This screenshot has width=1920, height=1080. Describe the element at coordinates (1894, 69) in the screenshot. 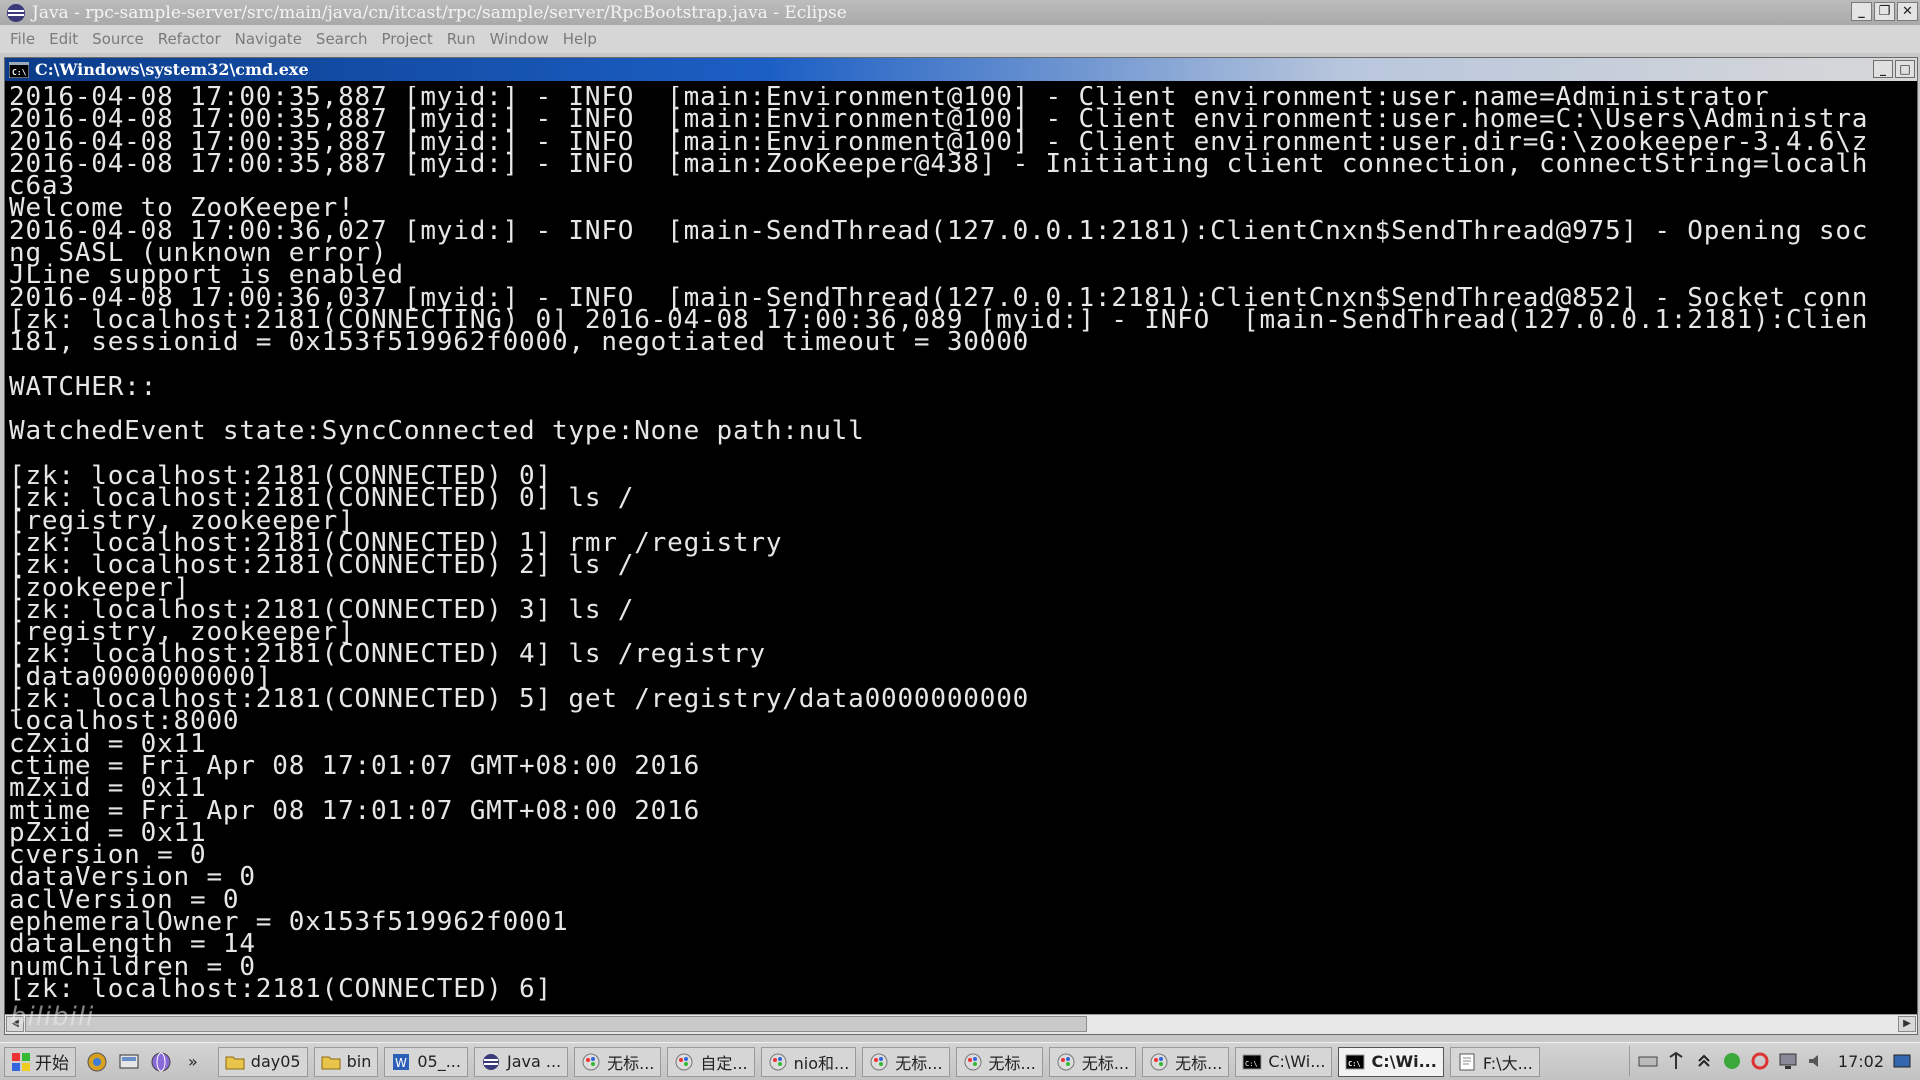

I see `cmd-window-controls: _ □` at that location.